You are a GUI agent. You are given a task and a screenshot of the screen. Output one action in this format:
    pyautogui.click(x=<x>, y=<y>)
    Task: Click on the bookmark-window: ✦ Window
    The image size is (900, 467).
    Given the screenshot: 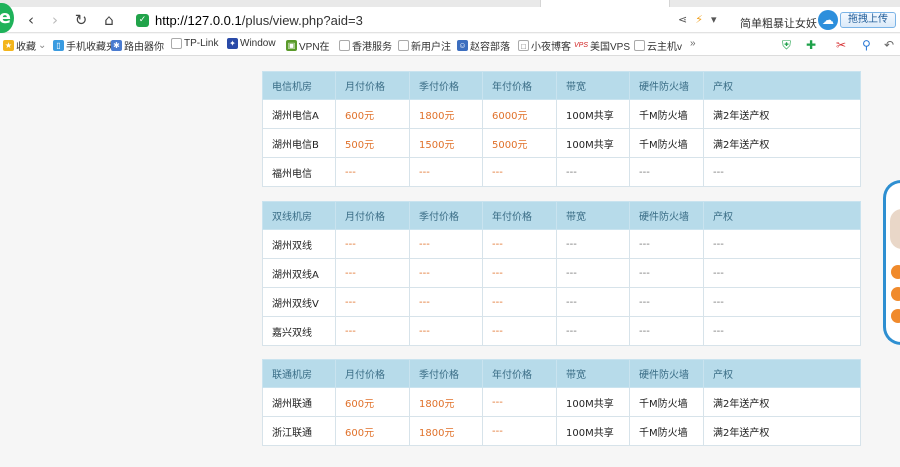 What is the action you would take?
    pyautogui.click(x=251, y=43)
    